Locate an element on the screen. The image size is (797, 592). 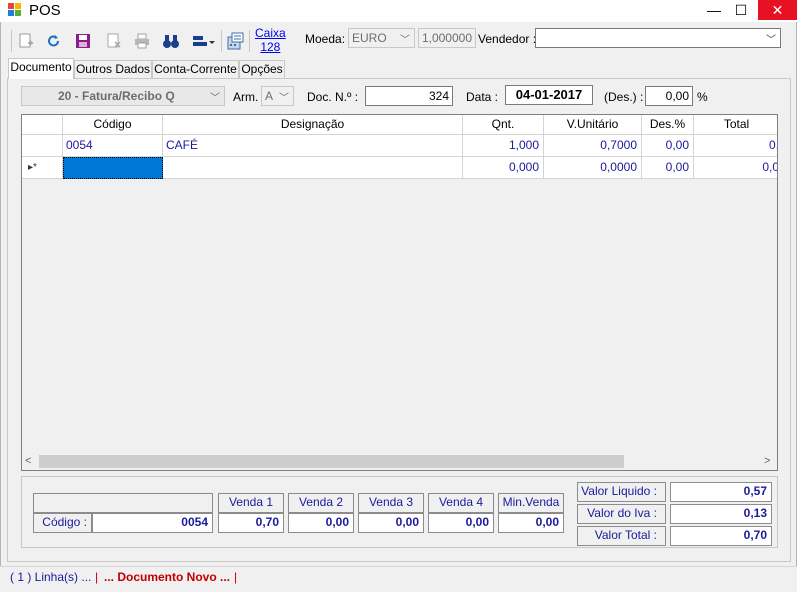
calculator-icon is located at coordinates (235, 41).